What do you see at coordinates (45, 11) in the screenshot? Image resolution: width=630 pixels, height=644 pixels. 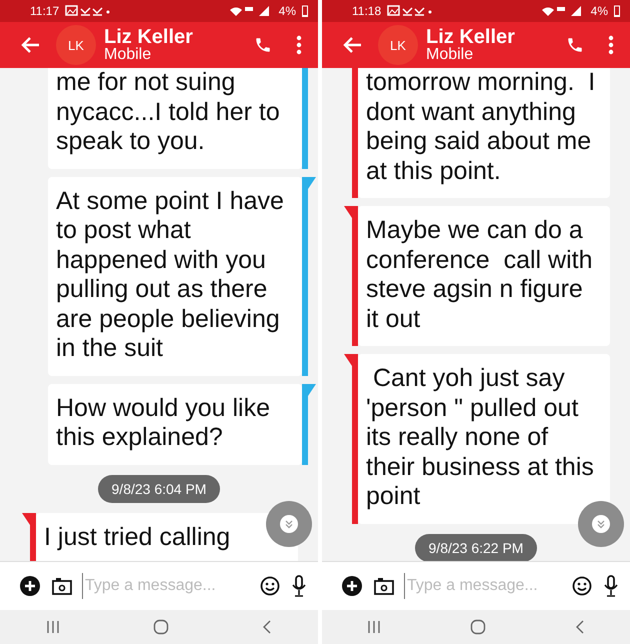 I see `status-time: 11:17` at bounding box center [45, 11].